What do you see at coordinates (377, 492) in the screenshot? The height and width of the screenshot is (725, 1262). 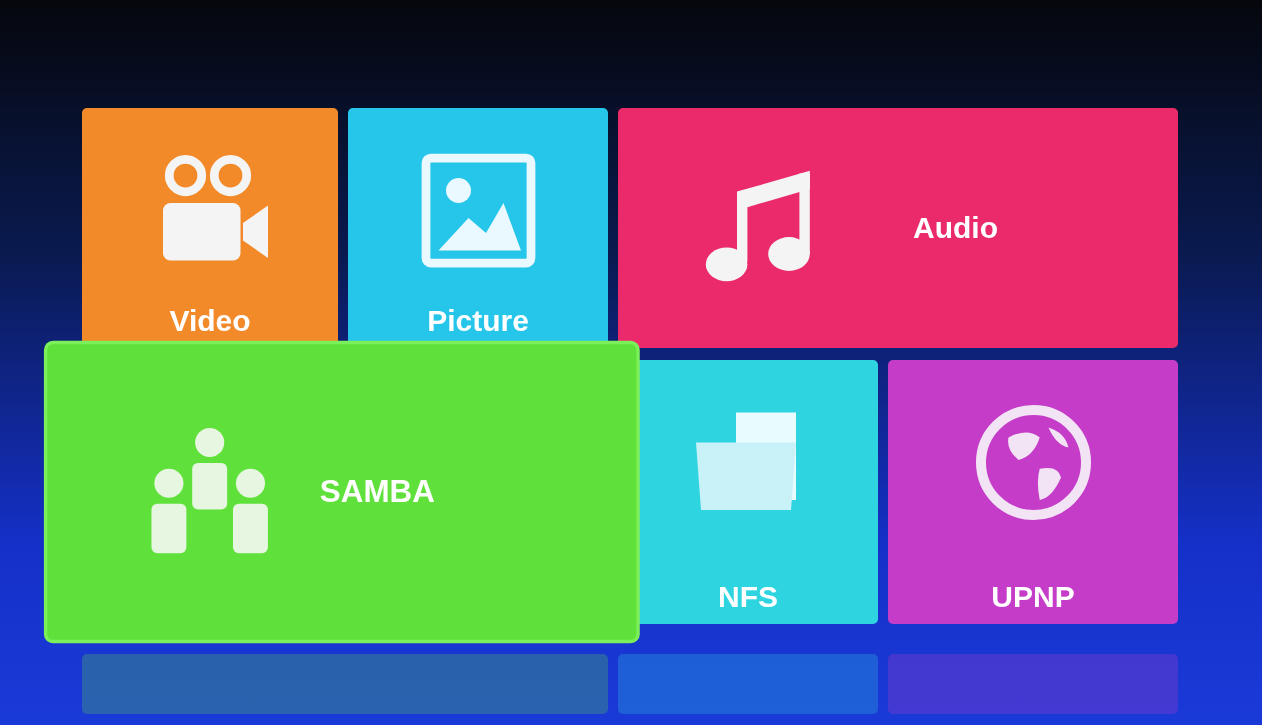 I see `tile-label: SAMBA` at bounding box center [377, 492].